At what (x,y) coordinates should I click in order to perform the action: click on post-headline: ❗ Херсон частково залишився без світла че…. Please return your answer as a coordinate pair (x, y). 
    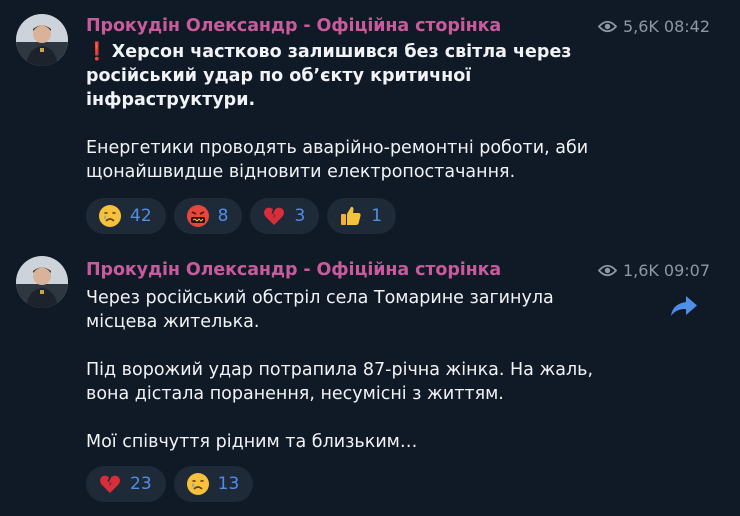
    Looking at the image, I should click on (366, 76).